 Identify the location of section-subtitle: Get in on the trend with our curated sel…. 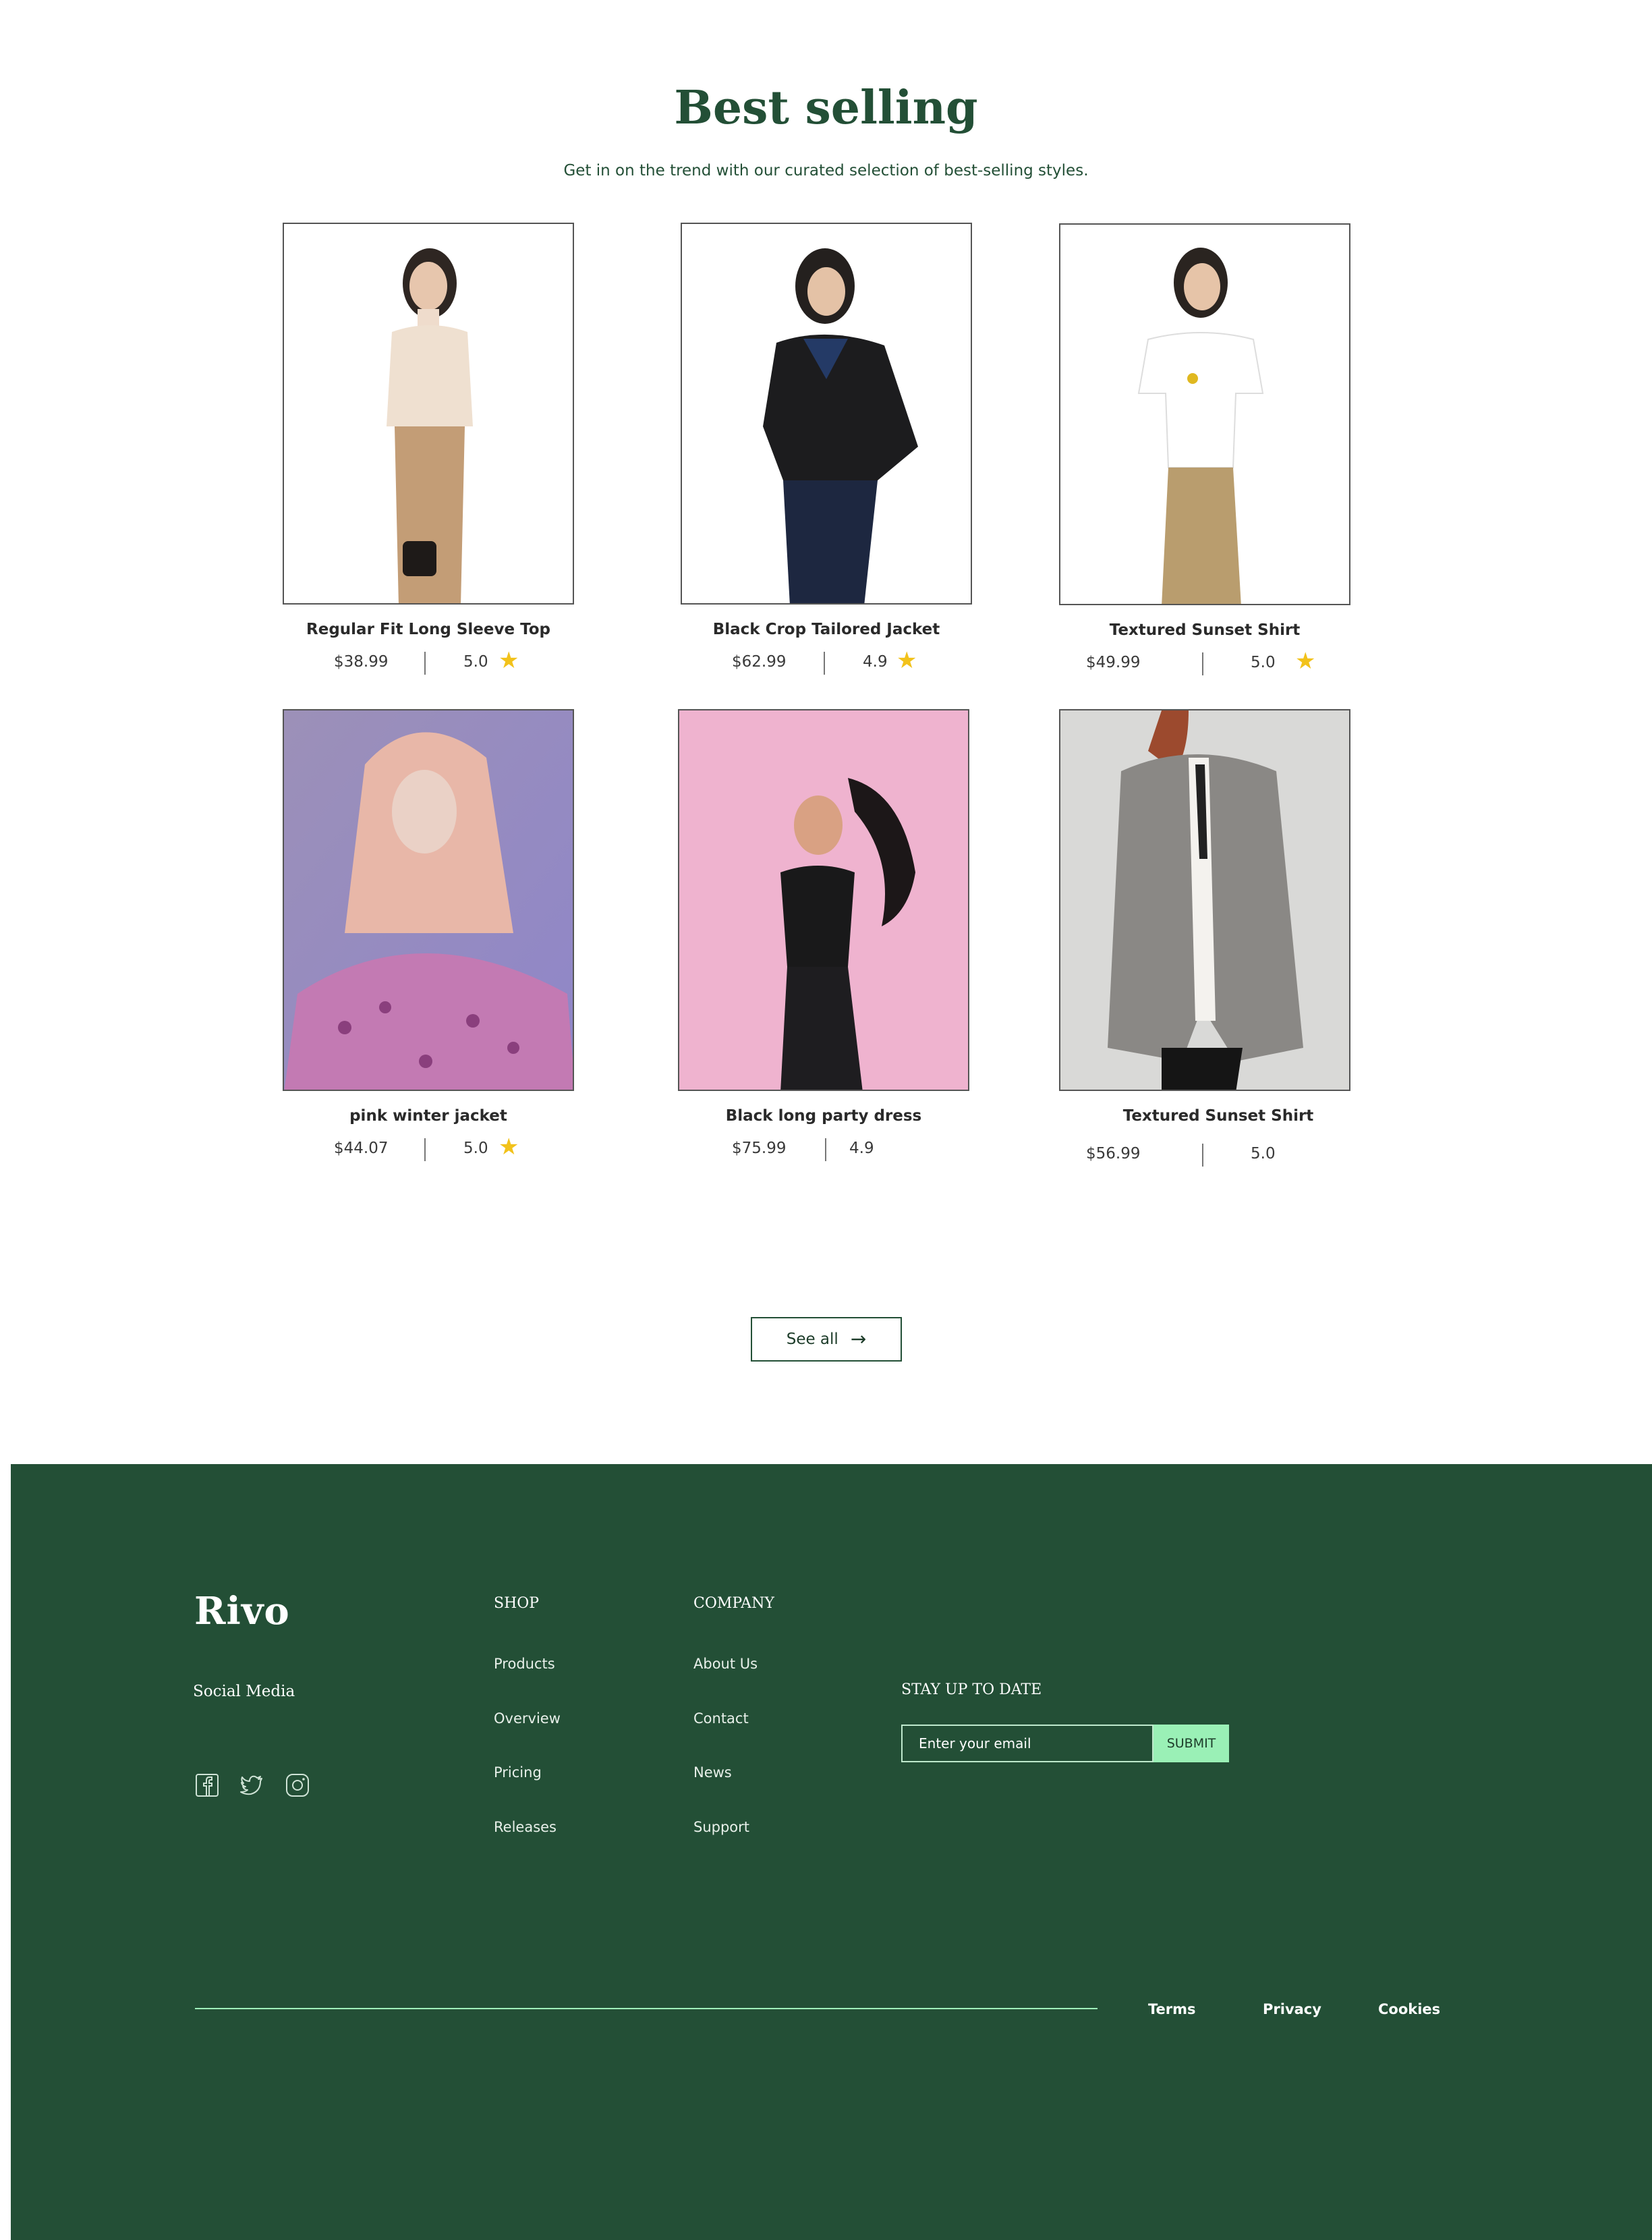
(826, 170).